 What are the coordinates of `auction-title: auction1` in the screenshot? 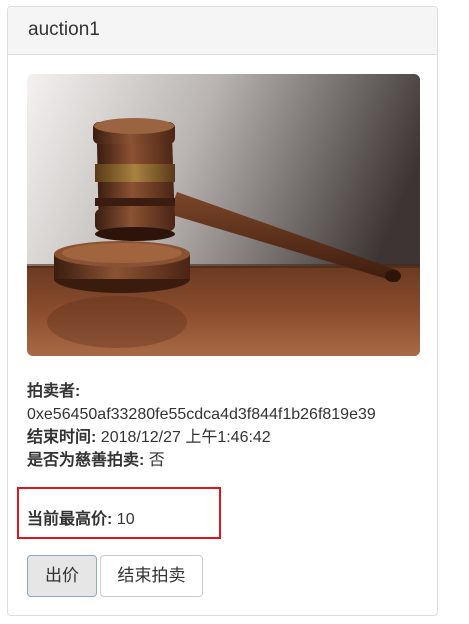 It's located at (64, 29).